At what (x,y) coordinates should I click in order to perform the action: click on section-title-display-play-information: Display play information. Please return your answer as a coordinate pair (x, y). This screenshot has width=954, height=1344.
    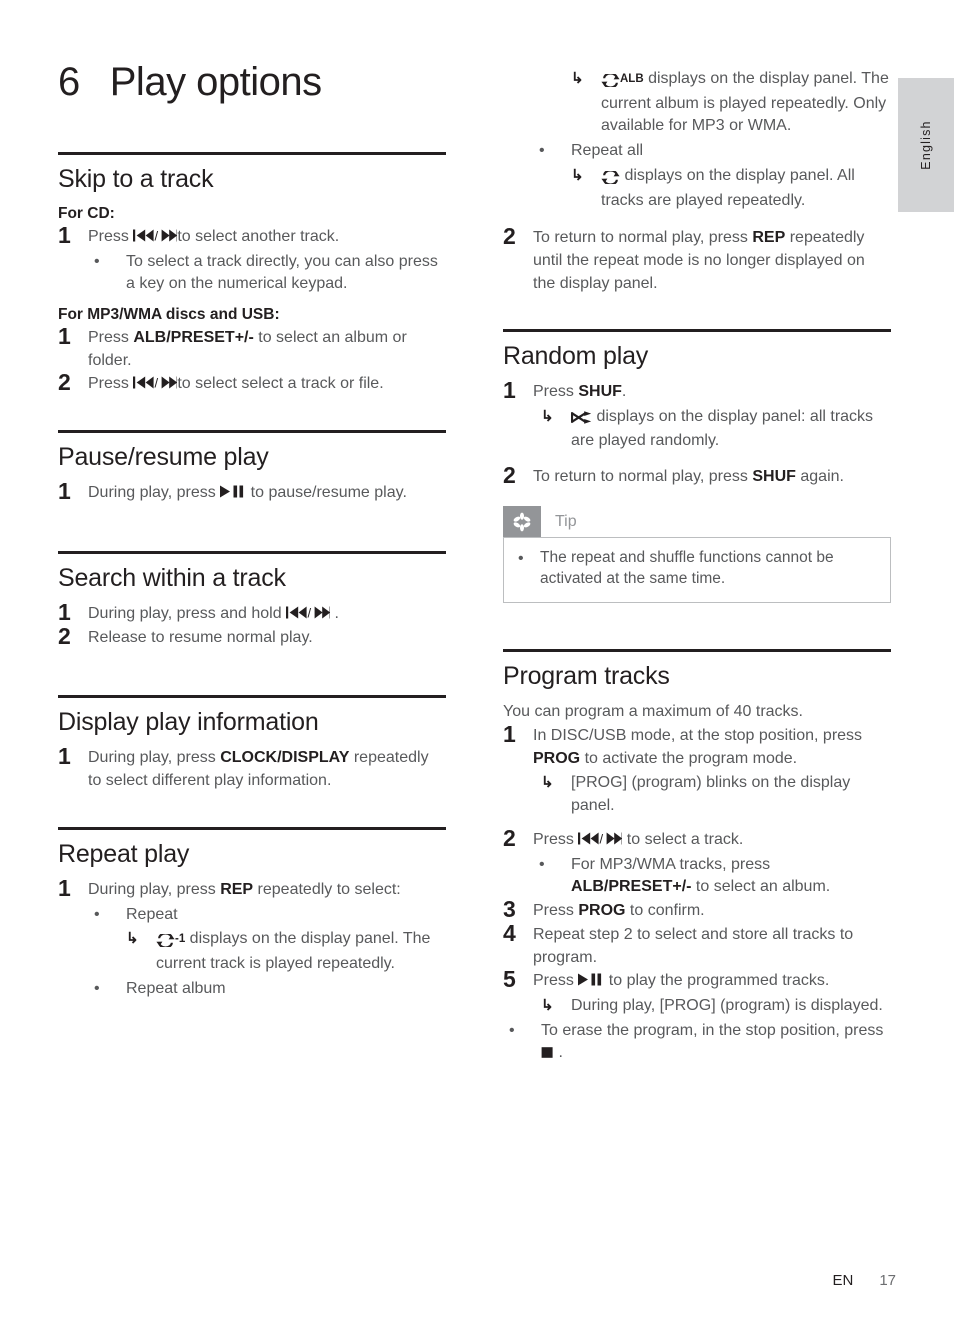
    Looking at the image, I should click on (188, 722).